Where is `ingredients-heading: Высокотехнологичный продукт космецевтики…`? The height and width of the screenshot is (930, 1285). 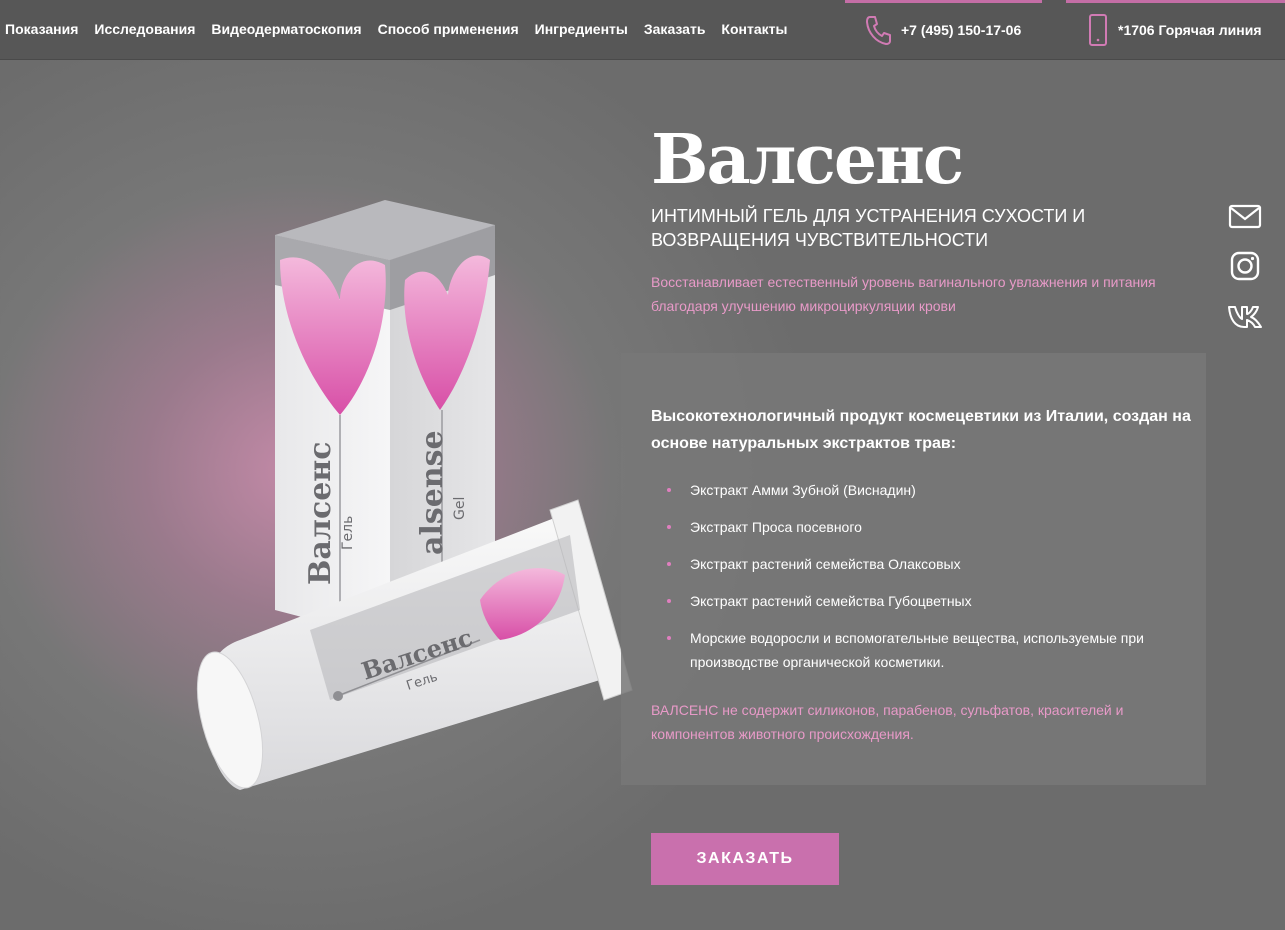 ingredients-heading: Высокотехнологичный продукт космецевтики… is located at coordinates (921, 430).